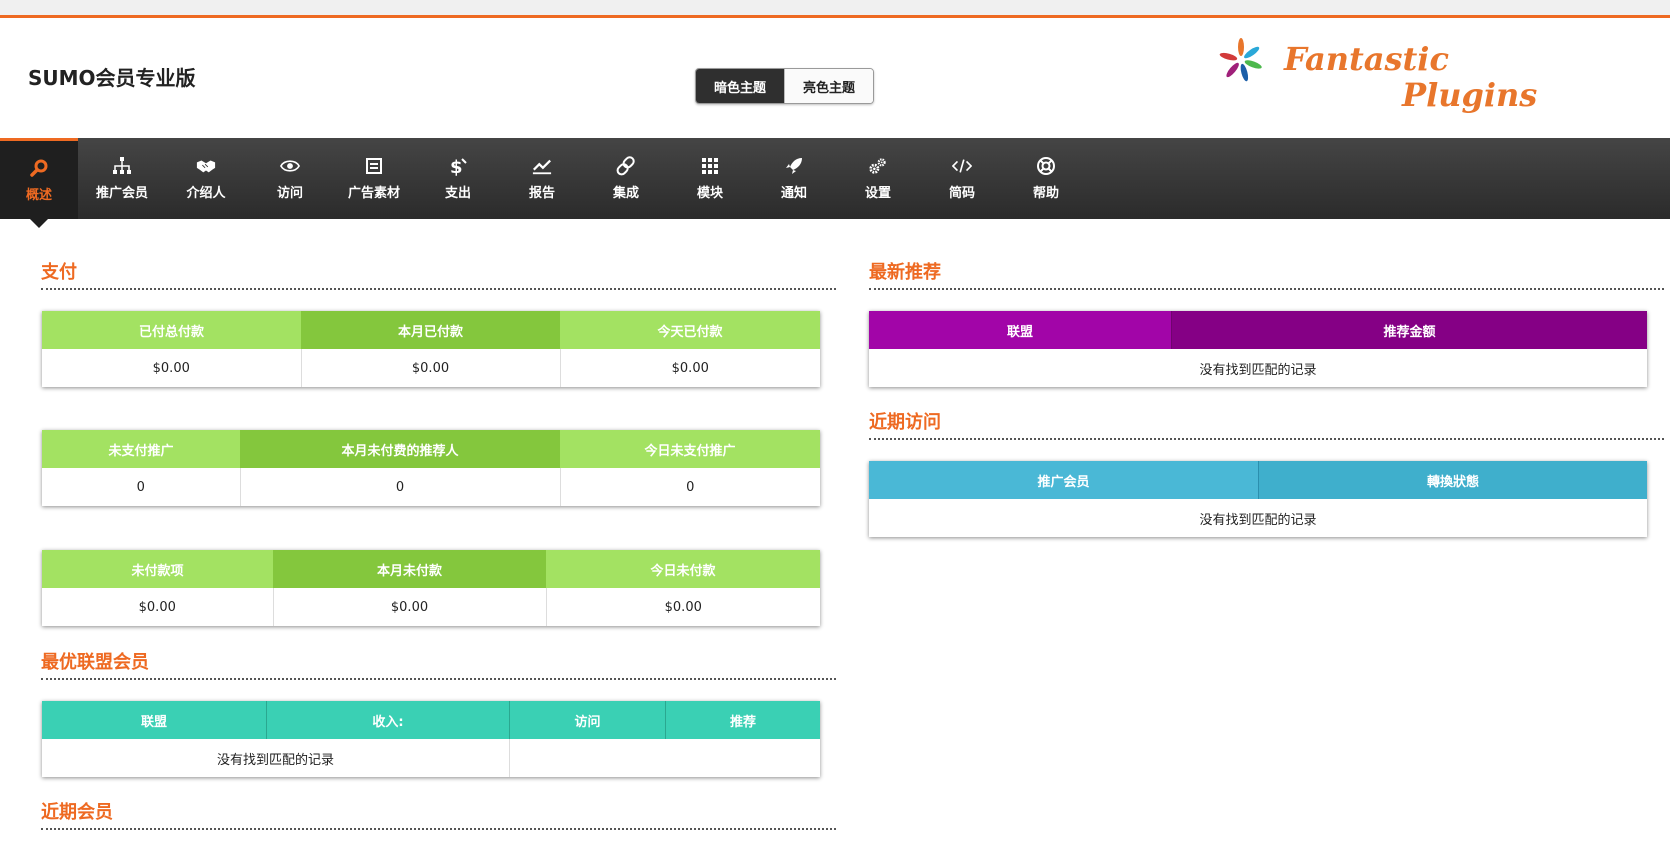 This screenshot has width=1670, height=847. What do you see at coordinates (38, 195) in the screenshot?
I see `nav-label: 概述` at bounding box center [38, 195].